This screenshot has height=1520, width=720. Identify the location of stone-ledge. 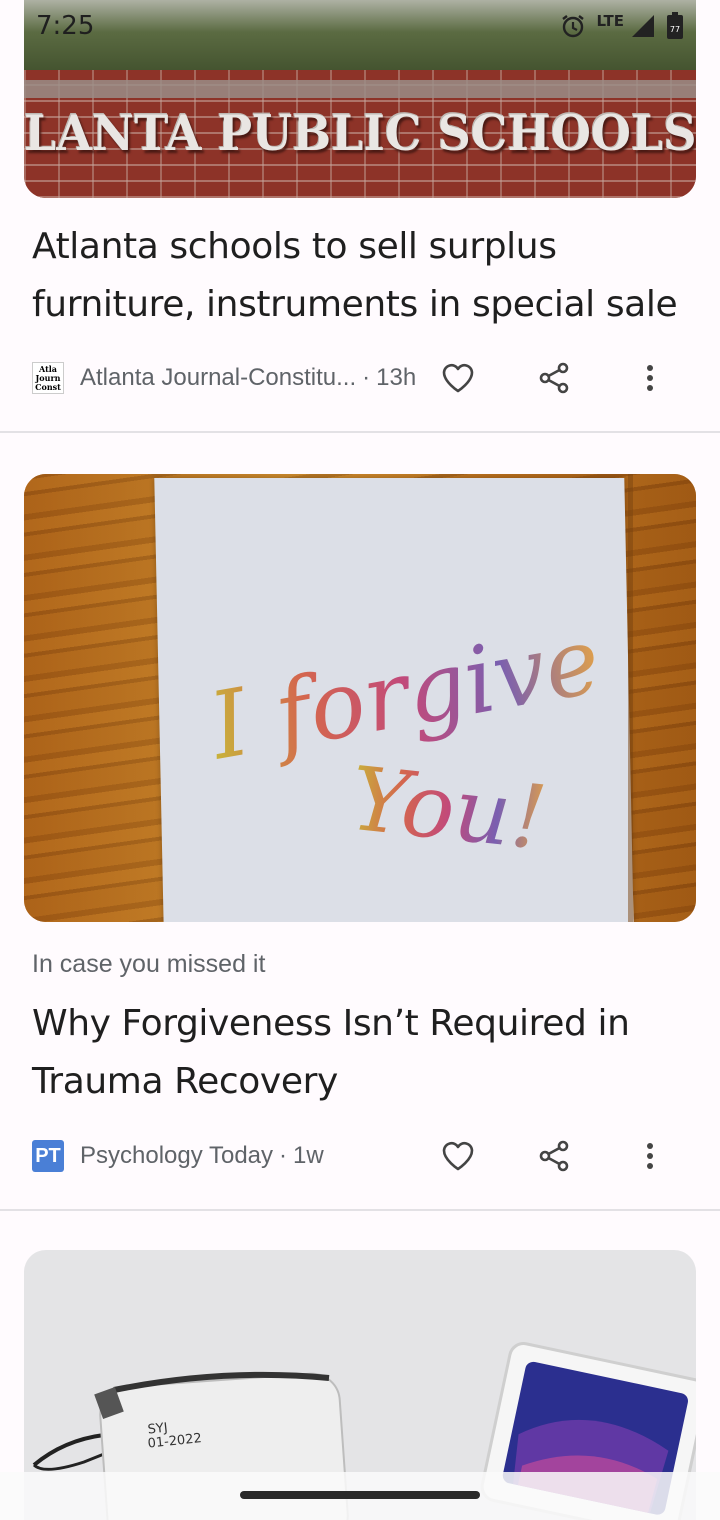
(360, 89).